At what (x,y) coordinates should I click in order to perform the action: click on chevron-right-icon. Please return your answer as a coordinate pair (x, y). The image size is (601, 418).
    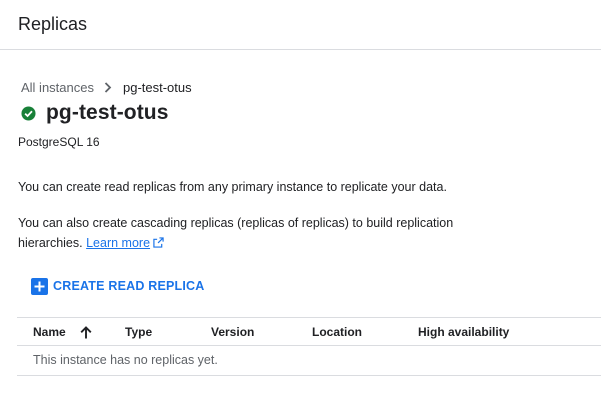
    Looking at the image, I should click on (108, 87).